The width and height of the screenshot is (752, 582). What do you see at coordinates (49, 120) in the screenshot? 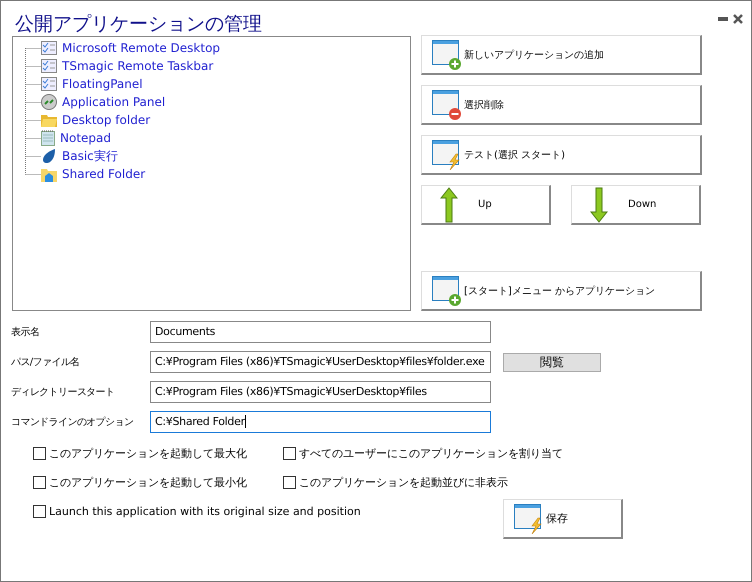
I see `folder-icon` at bounding box center [49, 120].